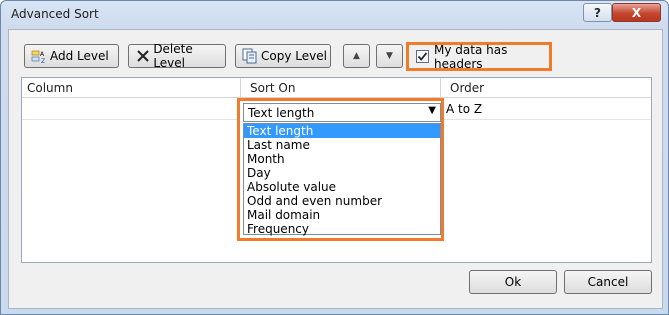  Describe the element at coordinates (342, 229) in the screenshot. I see `option-frequency: Frequency` at that location.